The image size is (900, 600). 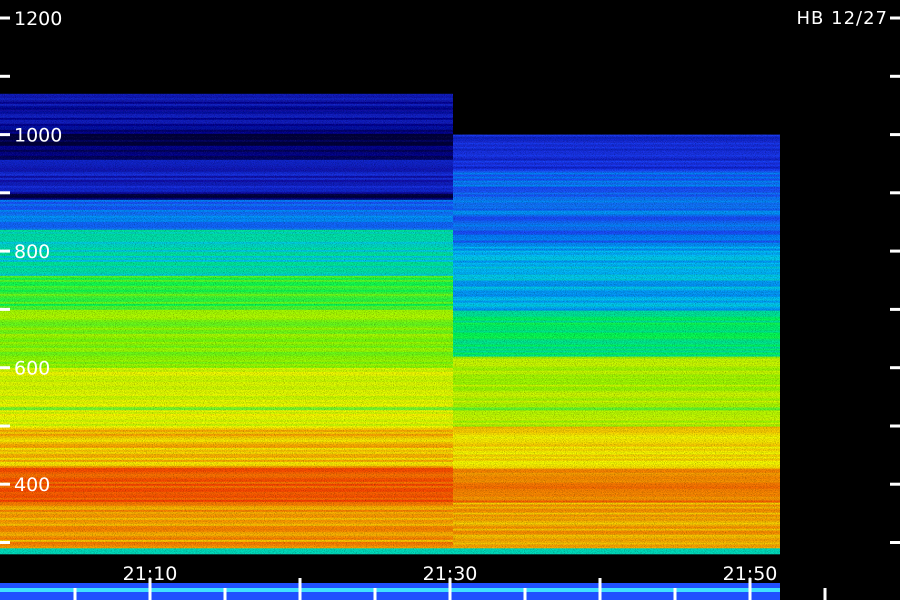 What do you see at coordinates (32, 252) in the screenshot?
I see `y-tick-label: 800` at bounding box center [32, 252].